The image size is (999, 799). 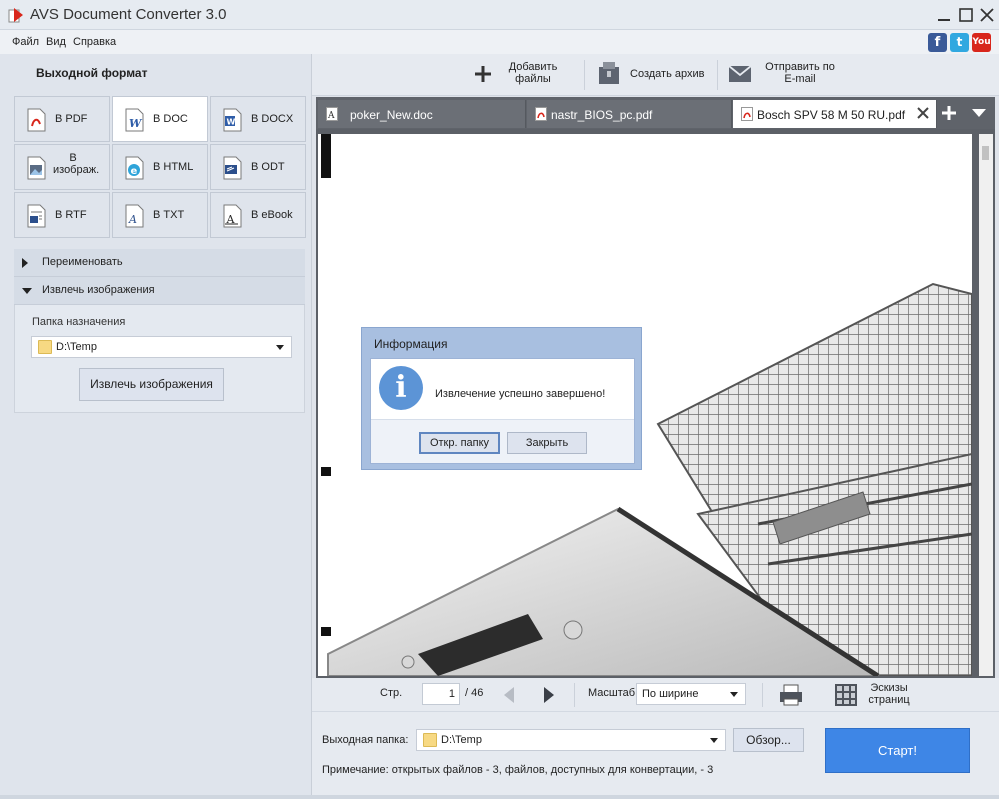 I want to click on extract-images-section-header: Извлечь изображения, so click(x=159, y=291).